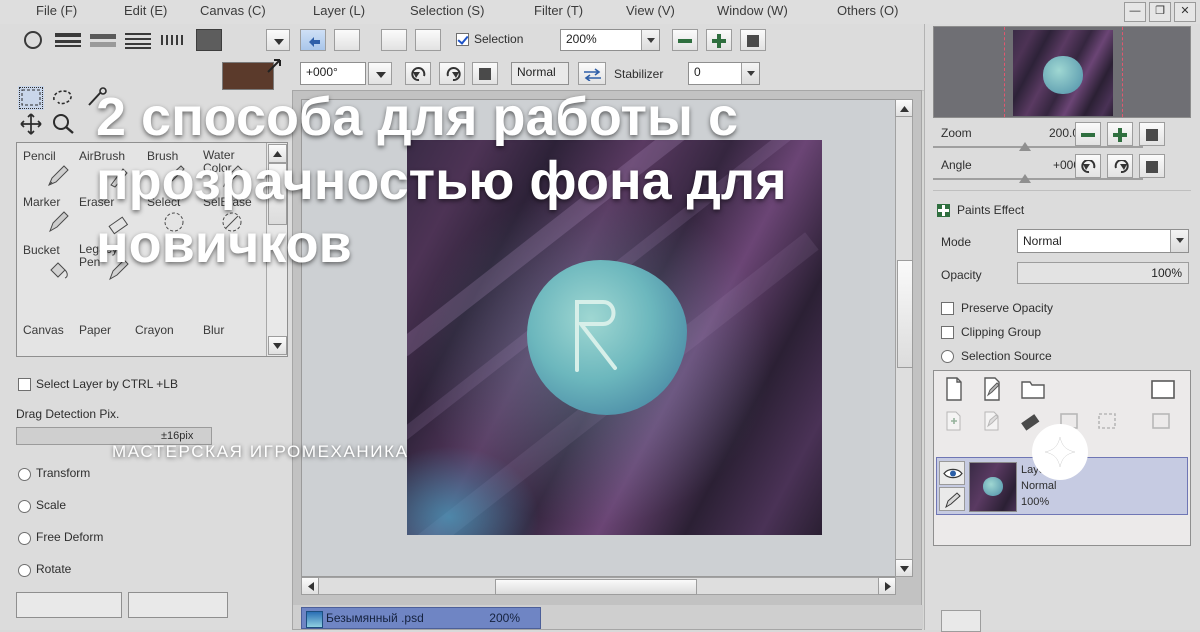 The height and width of the screenshot is (632, 1200). I want to click on lines-gradient-icon, so click(103, 40).